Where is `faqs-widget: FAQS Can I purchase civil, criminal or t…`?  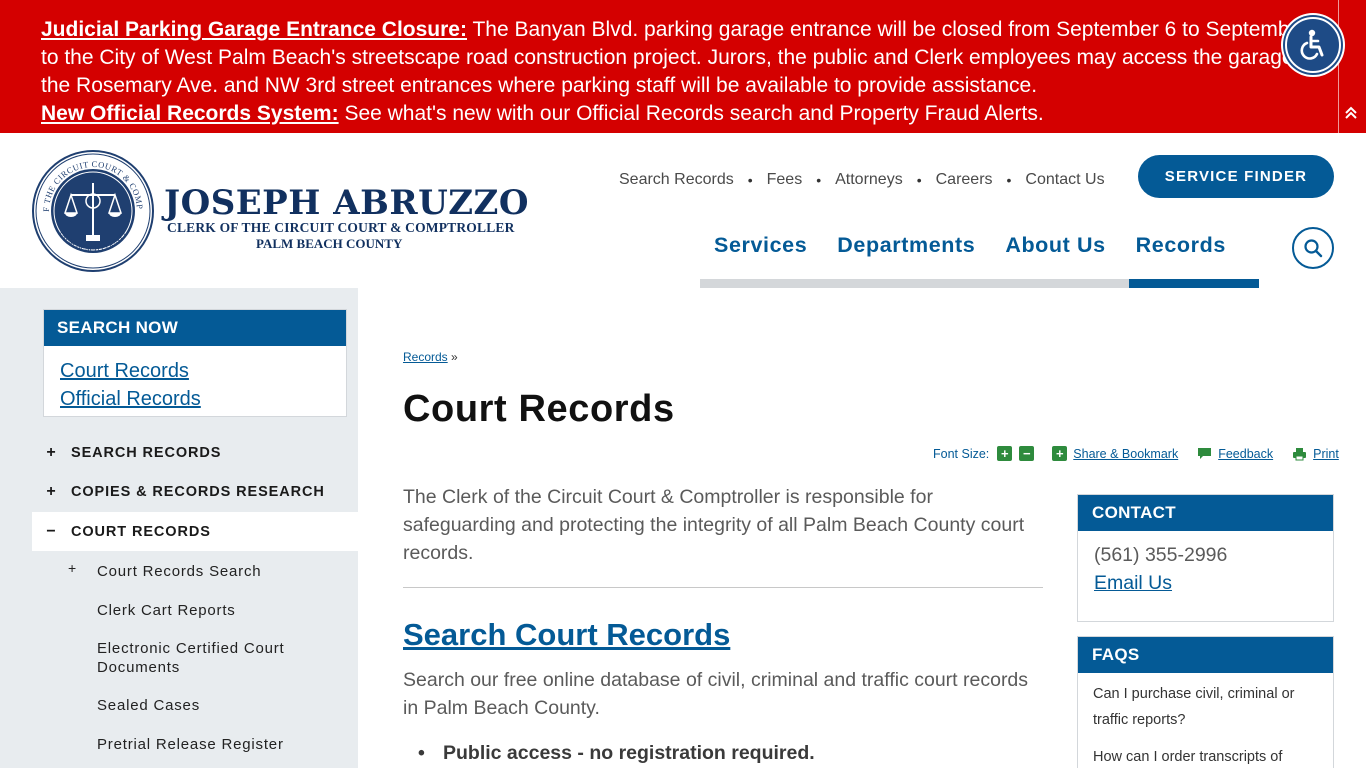
faqs-widget: FAQS Can I purchase civil, criminal or t… is located at coordinates (1205, 702).